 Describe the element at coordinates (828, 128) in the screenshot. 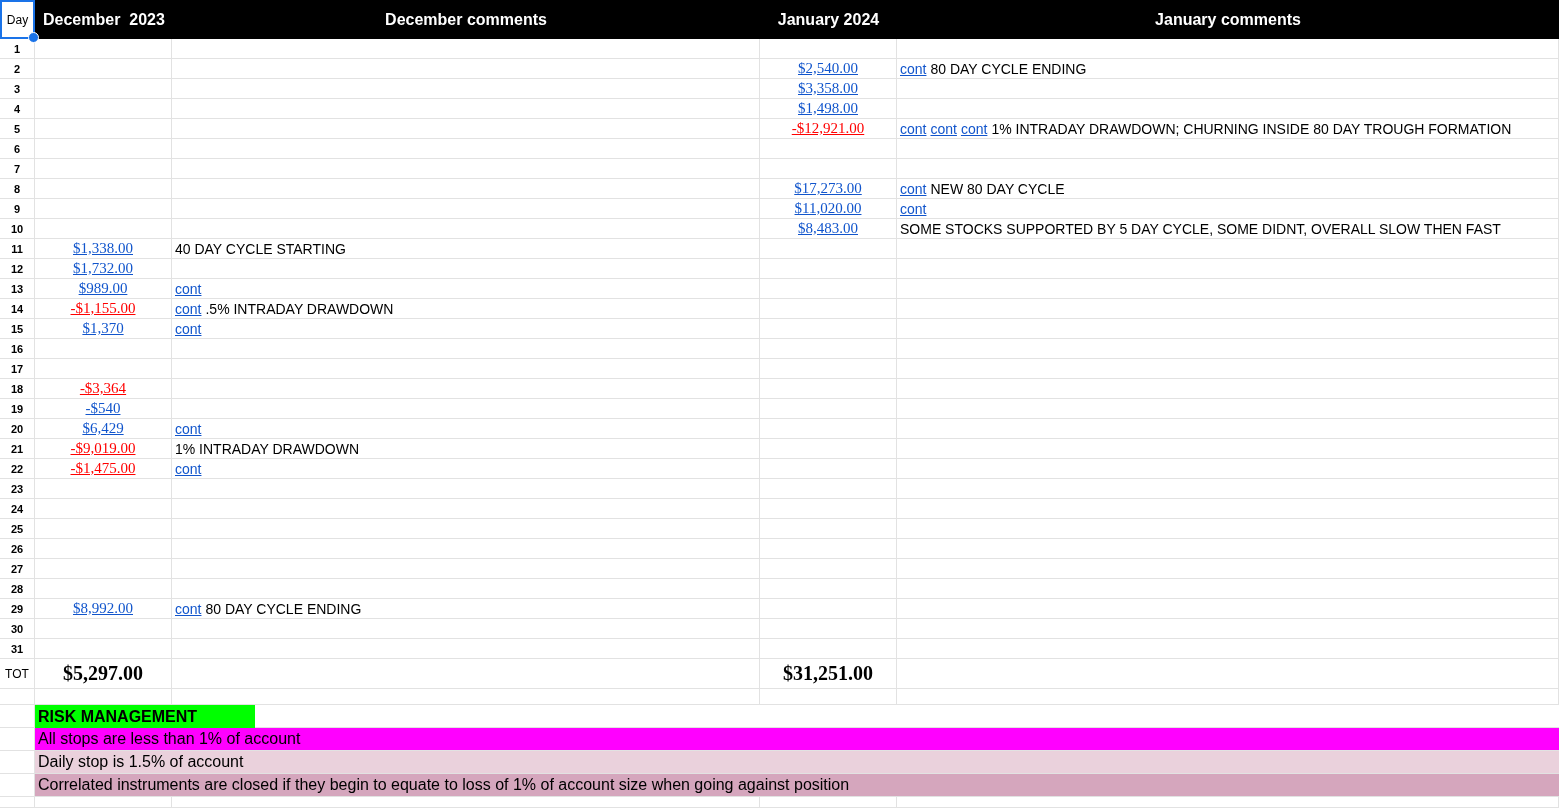

I see `amount-link: -$12,921.00` at that location.